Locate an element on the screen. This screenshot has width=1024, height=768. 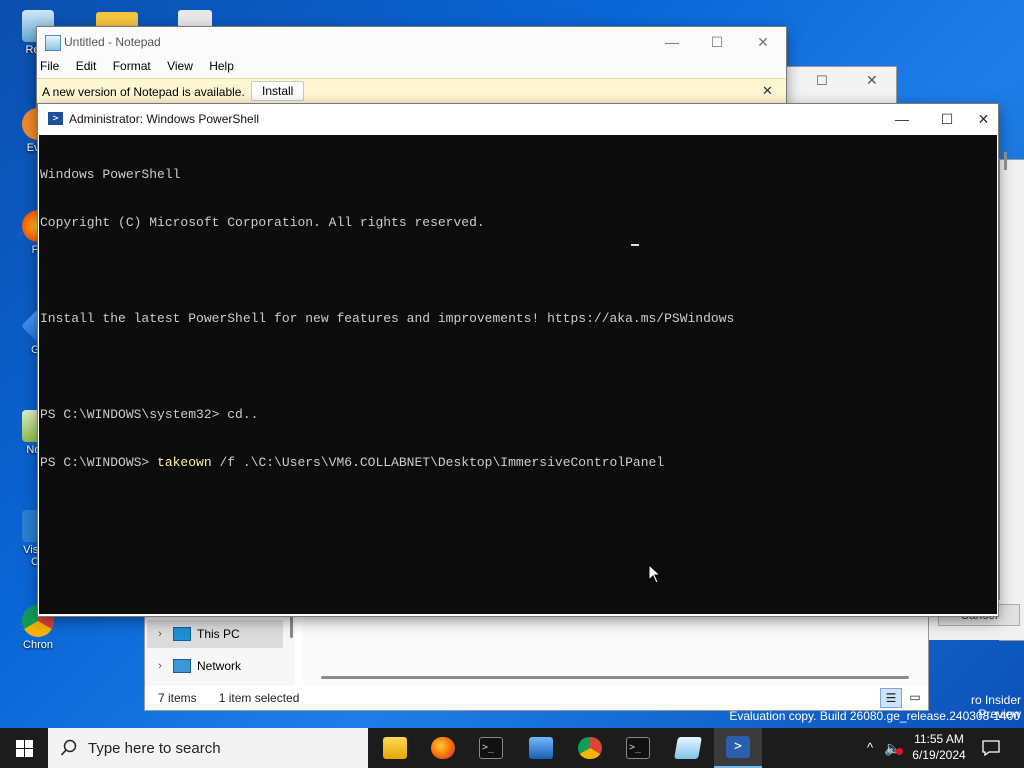
nav-item-network: › Network is located at coordinates (215, 666).